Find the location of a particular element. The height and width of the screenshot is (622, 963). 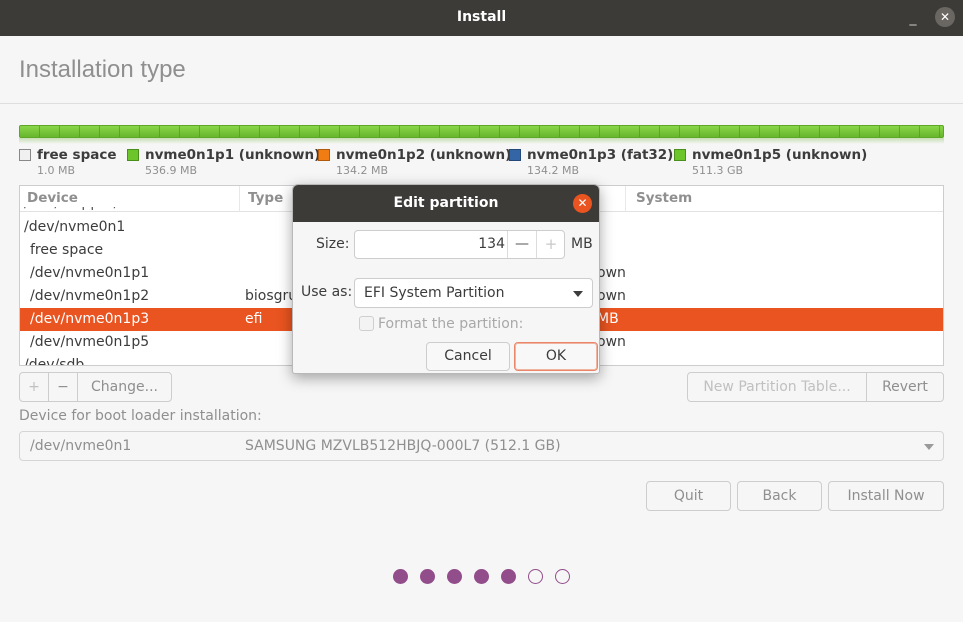

remove-partition-button: − is located at coordinates (63, 387).